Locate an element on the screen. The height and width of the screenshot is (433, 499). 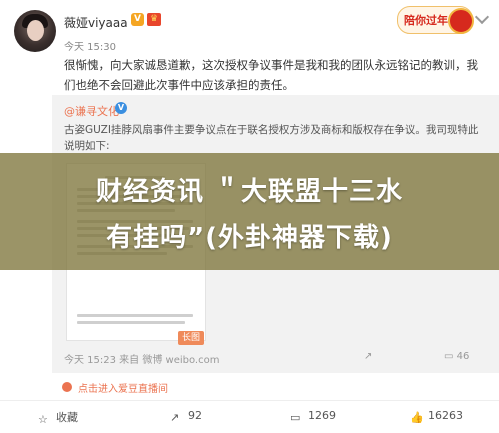
chevron-down-icon is located at coordinates (482, 17).